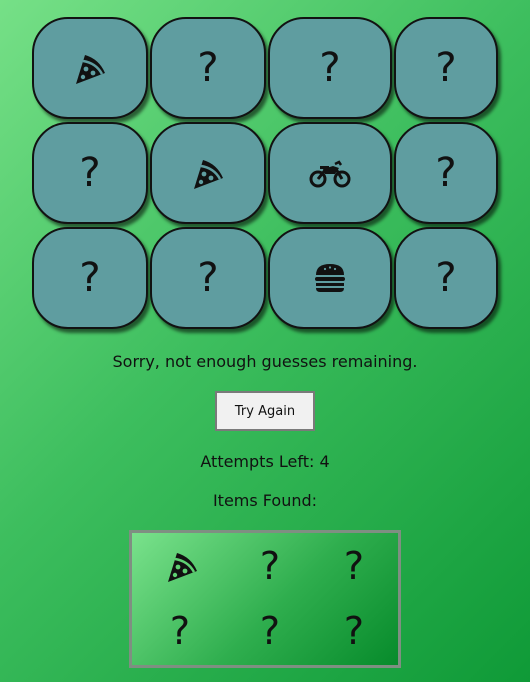  What do you see at coordinates (265, 361) in the screenshot?
I see `status-message: Sorry, not enough guesses remaining.` at bounding box center [265, 361].